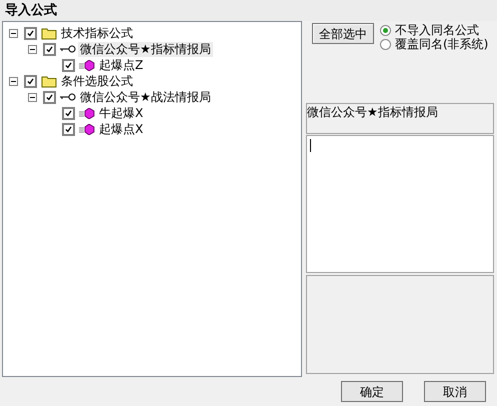 This screenshot has width=497, height=406. I want to click on select-all-button: 全部选中, so click(343, 33).